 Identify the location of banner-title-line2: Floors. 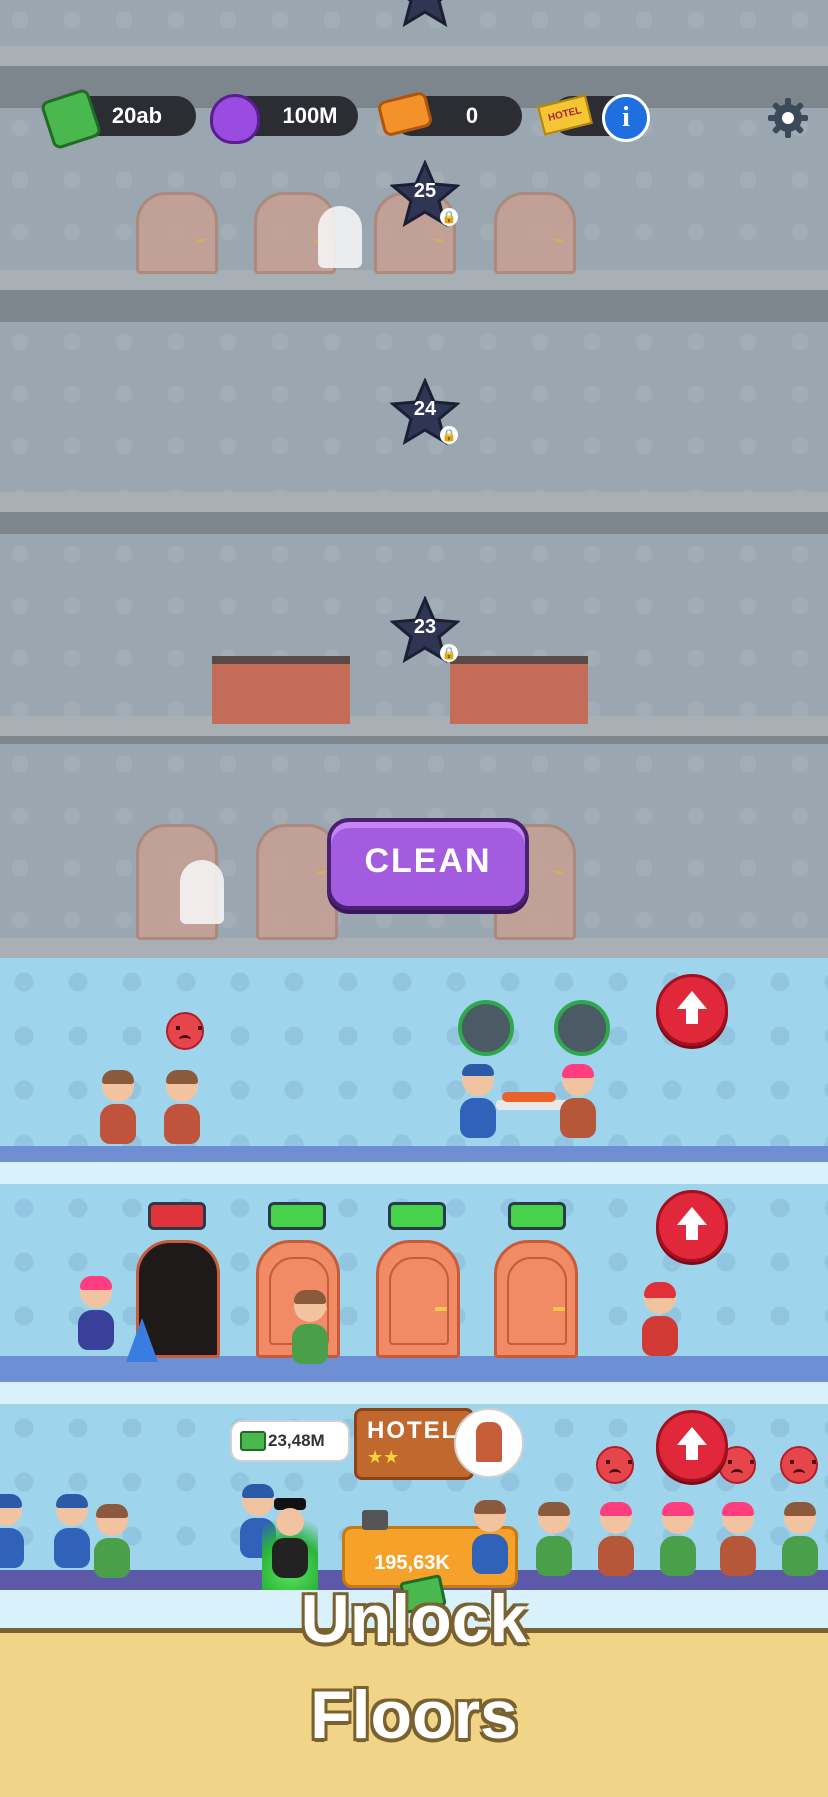
(414, 1715).